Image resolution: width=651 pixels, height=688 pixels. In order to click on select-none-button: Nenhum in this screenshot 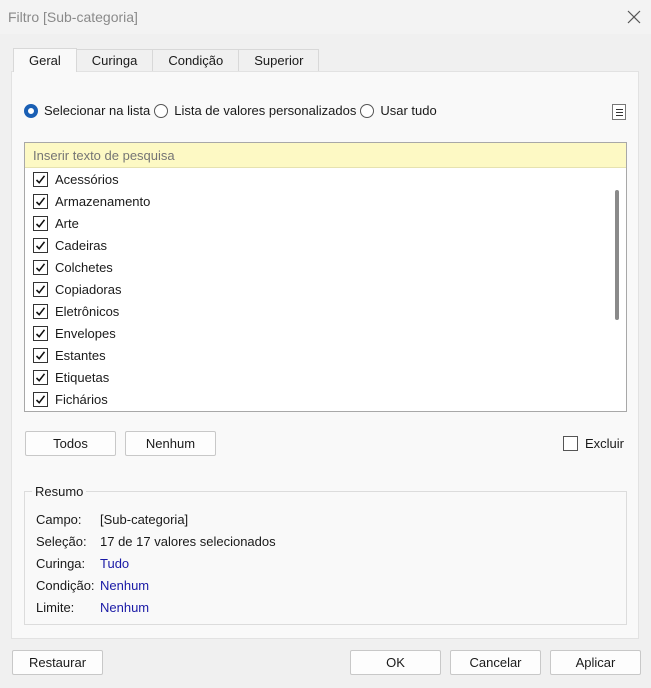, I will do `click(170, 443)`.